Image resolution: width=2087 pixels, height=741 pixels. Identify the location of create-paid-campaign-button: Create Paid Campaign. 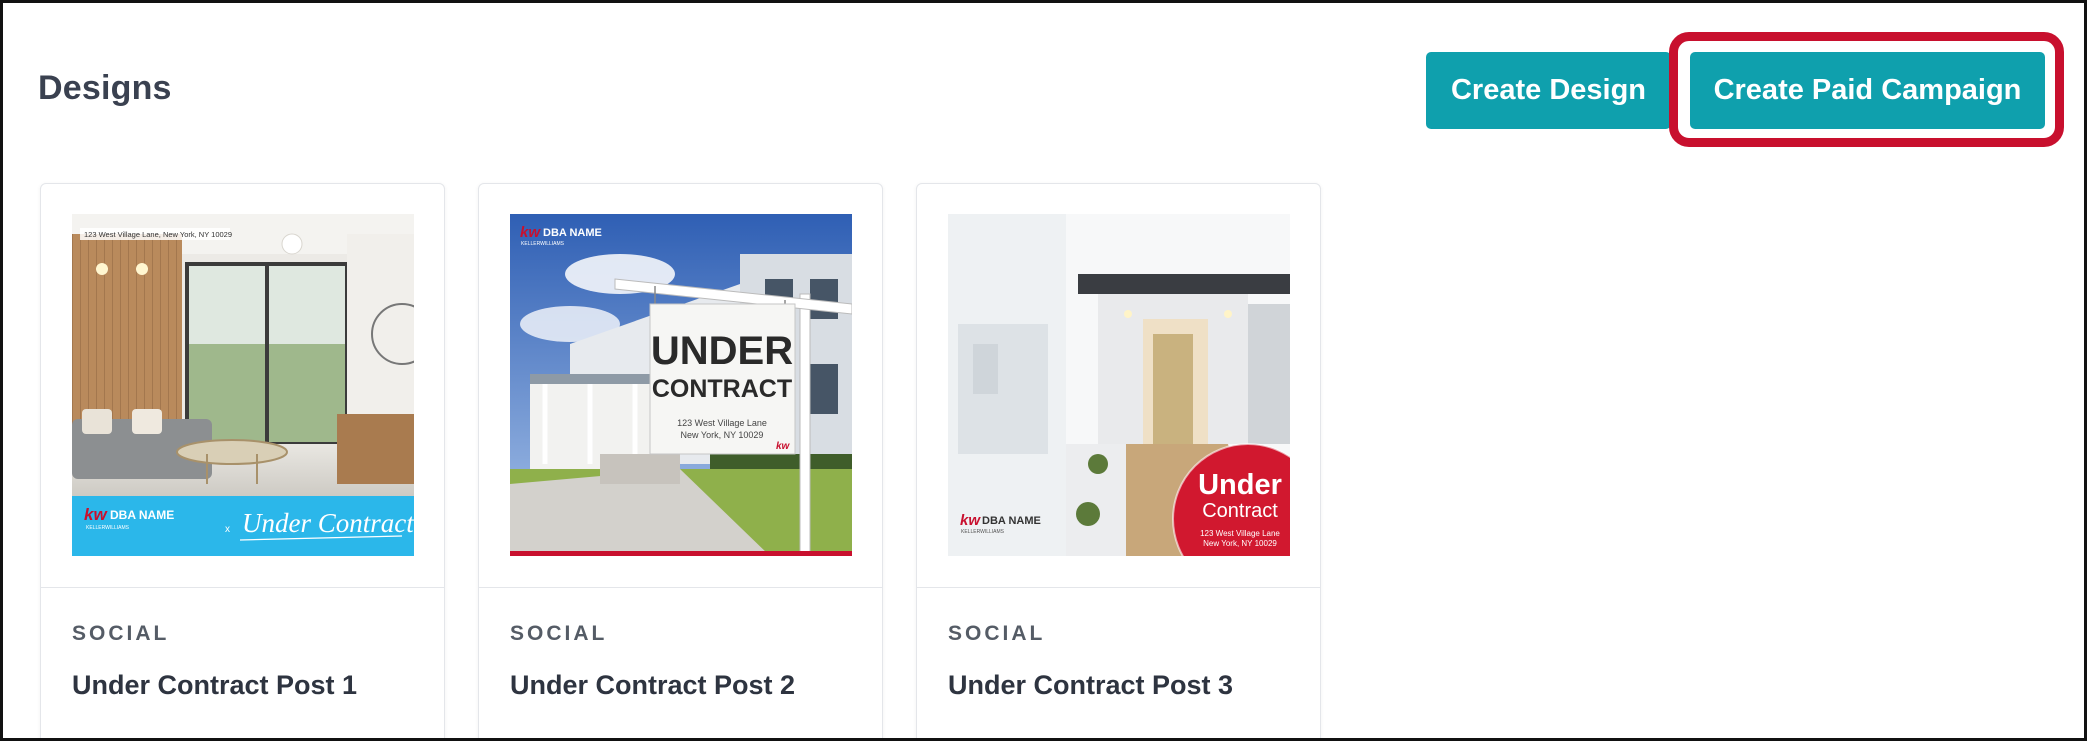
(1867, 90).